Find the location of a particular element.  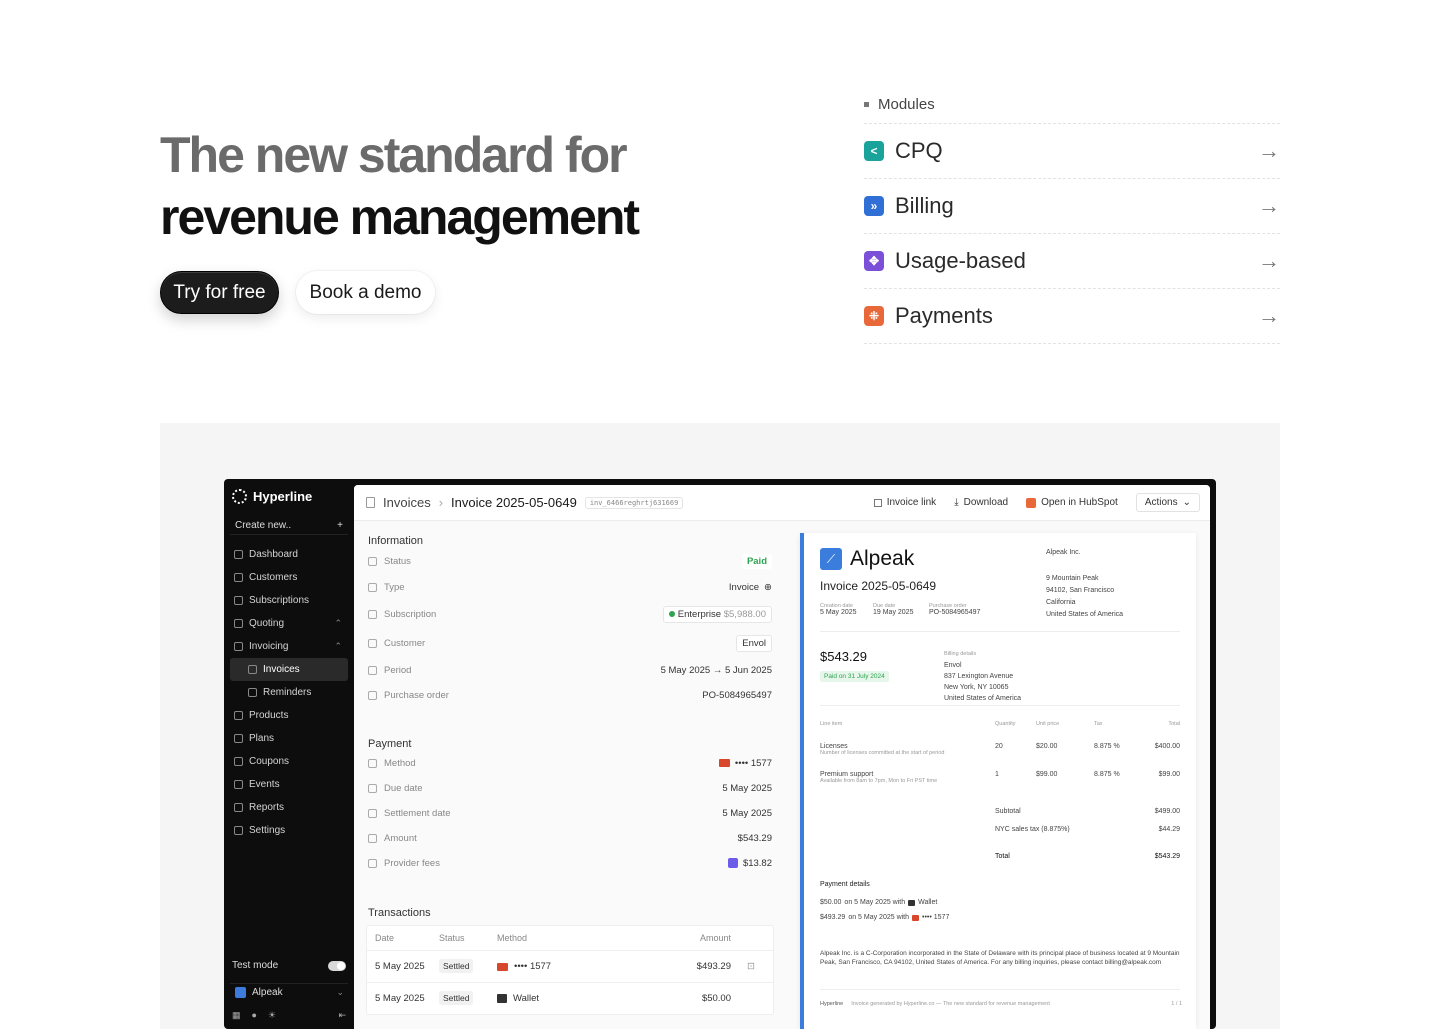

file-icon is located at coordinates (372, 695).